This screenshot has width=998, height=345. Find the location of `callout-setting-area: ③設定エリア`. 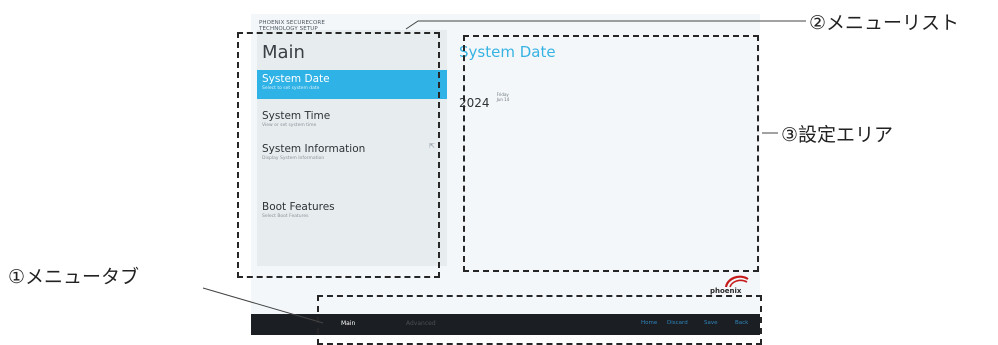

callout-setting-area: ③設定エリア is located at coordinates (837, 135).